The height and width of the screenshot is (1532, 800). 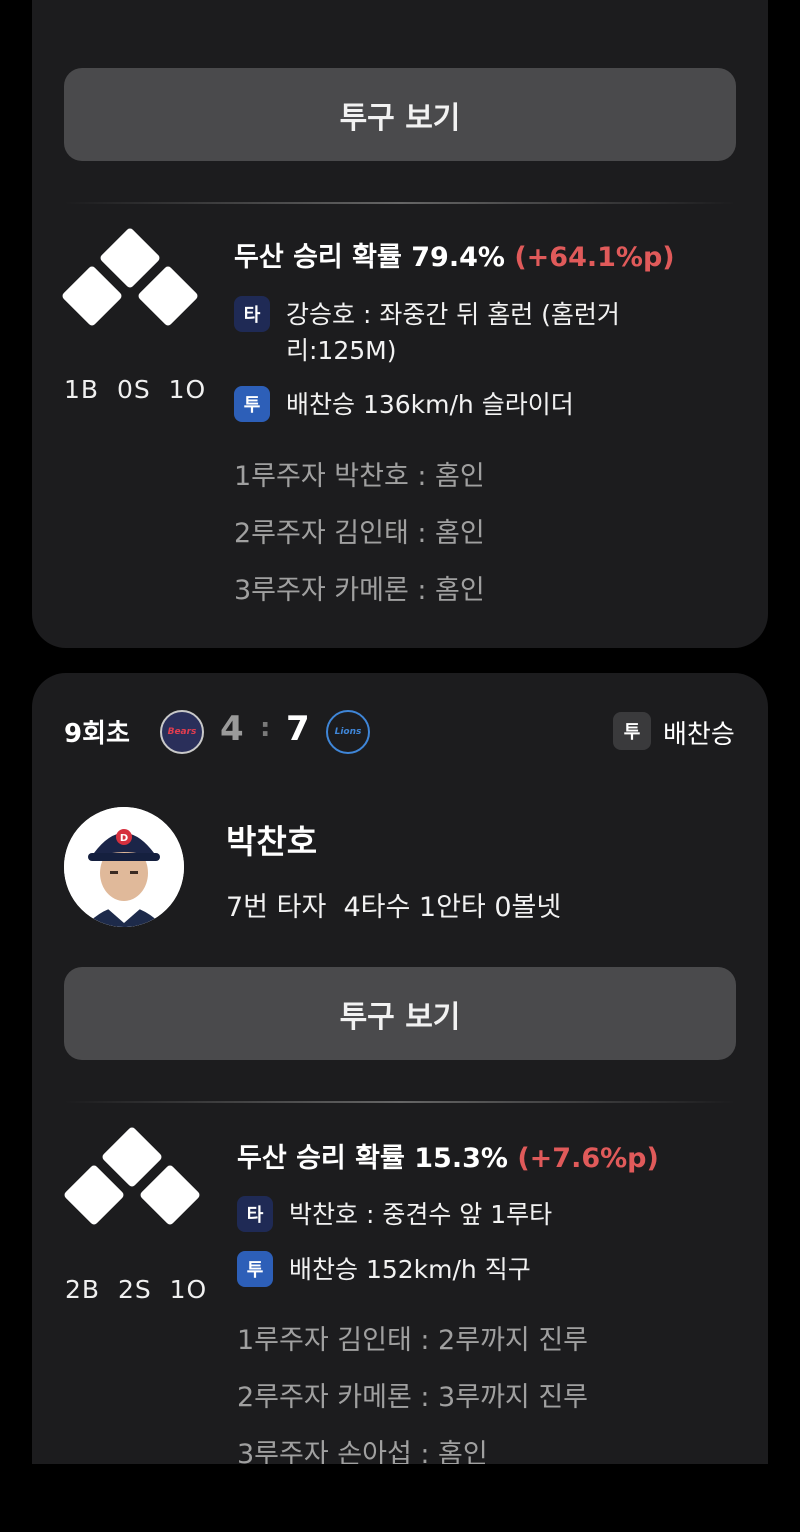 What do you see at coordinates (588, 1158) in the screenshot?
I see `win-probability-delta: (+7.6%p)` at bounding box center [588, 1158].